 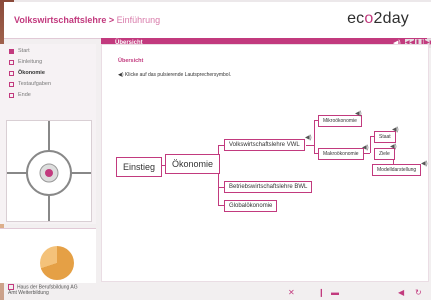 I want to click on sidebar-item-label: Ökonomie, so click(x=31, y=73).